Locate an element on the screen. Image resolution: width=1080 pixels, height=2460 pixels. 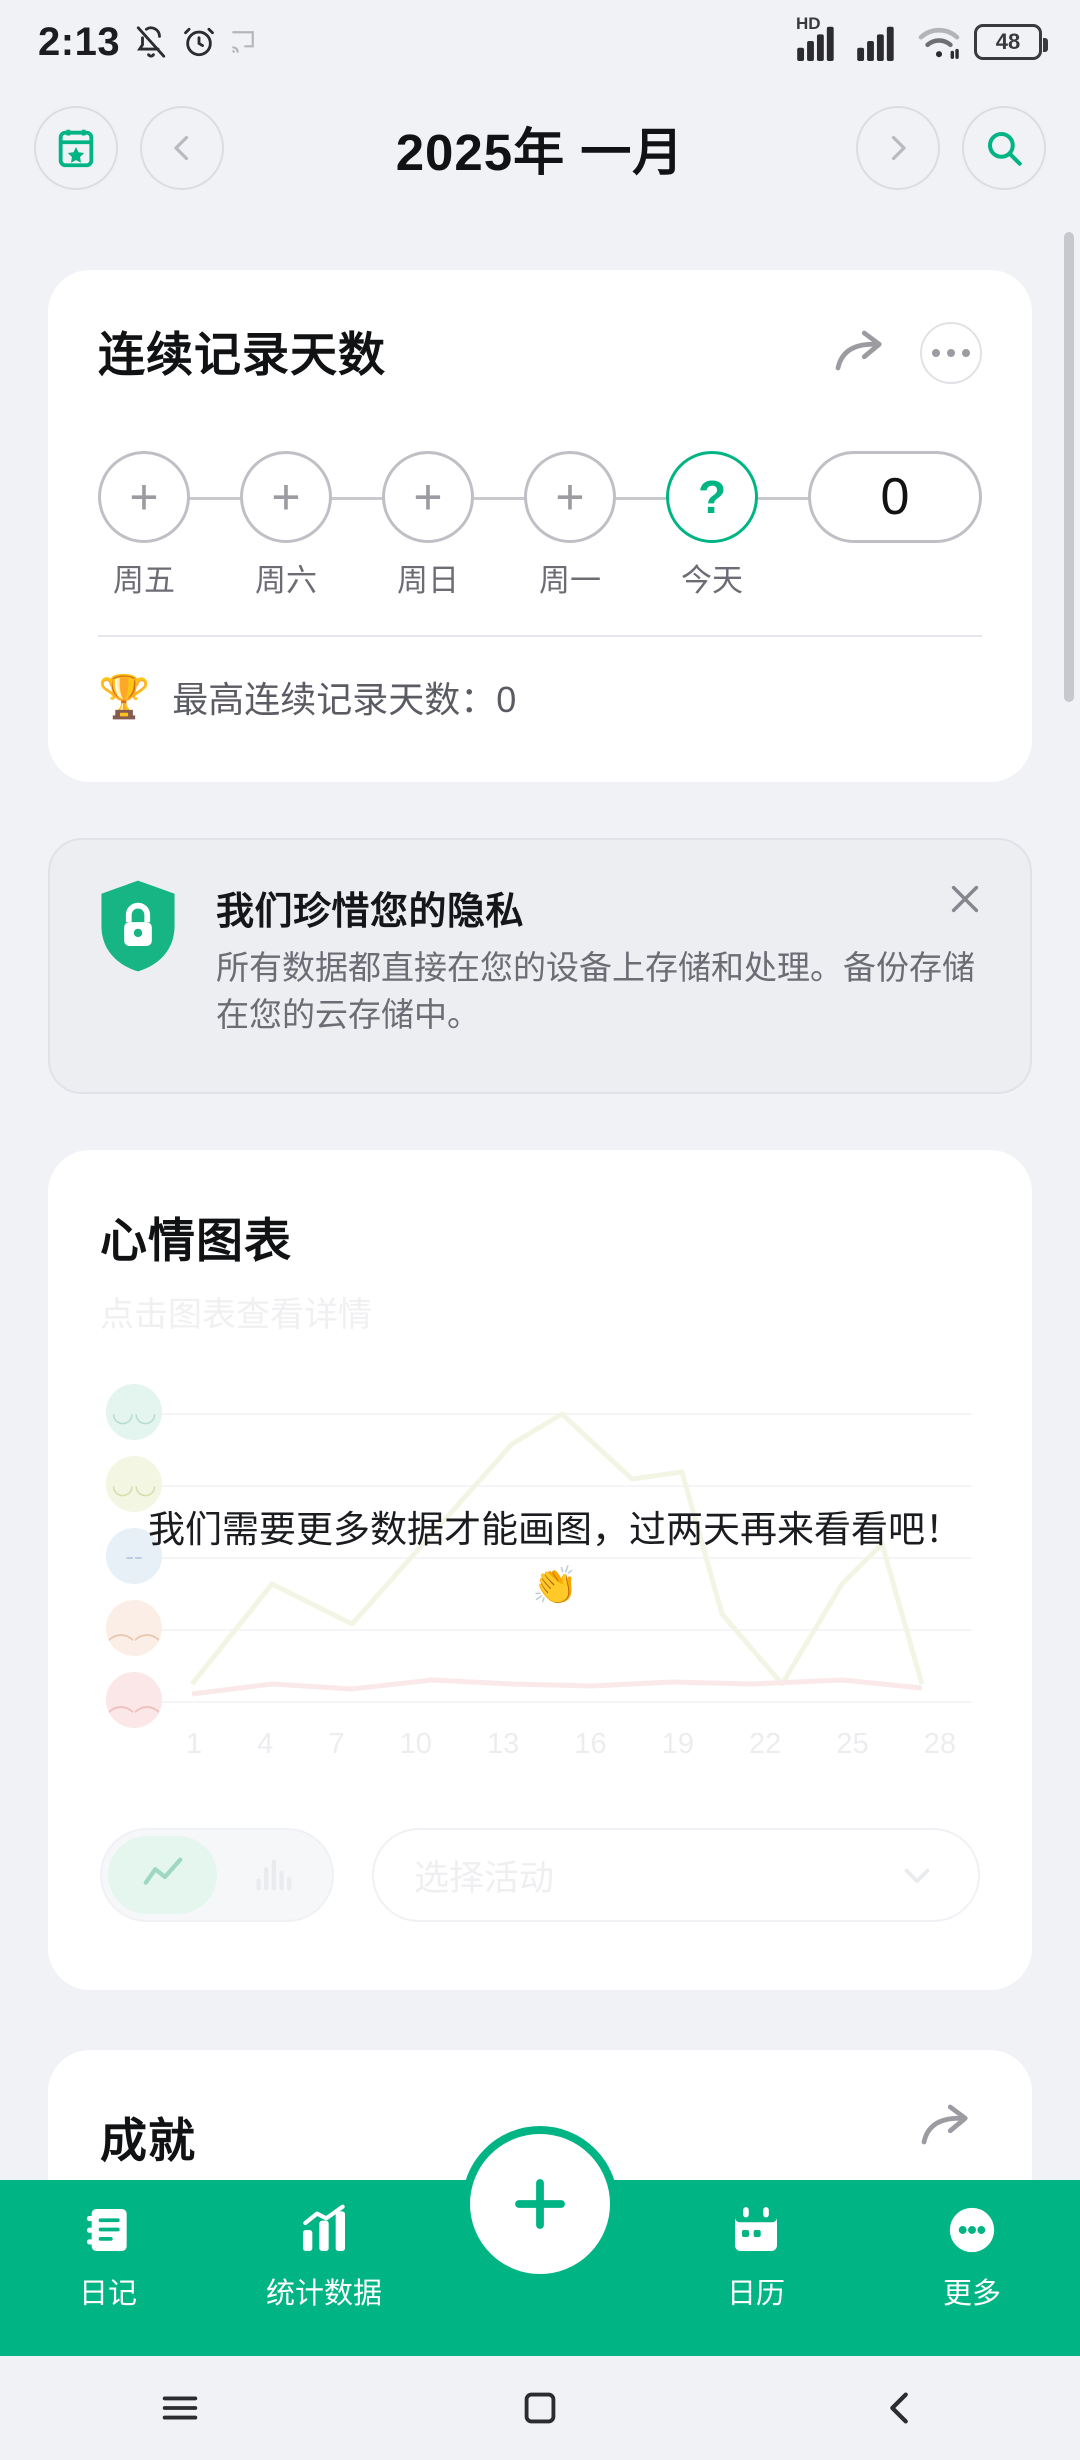
mood-awful-icon: ︵︵ is located at coordinates (134, 1700).